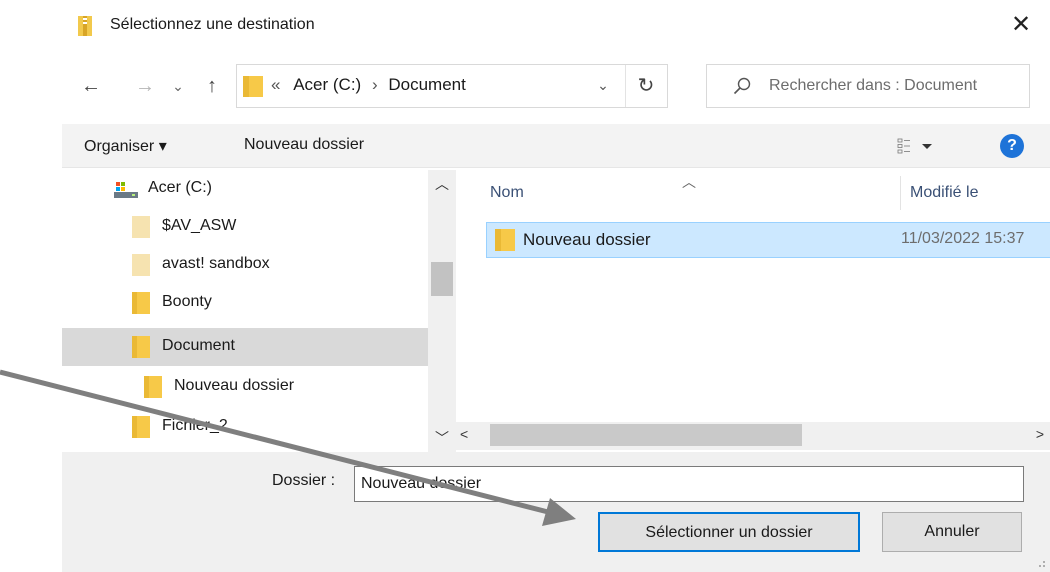 The height and width of the screenshot is (572, 1050). I want to click on window-title: Sélectionnez une destination, so click(212, 24).